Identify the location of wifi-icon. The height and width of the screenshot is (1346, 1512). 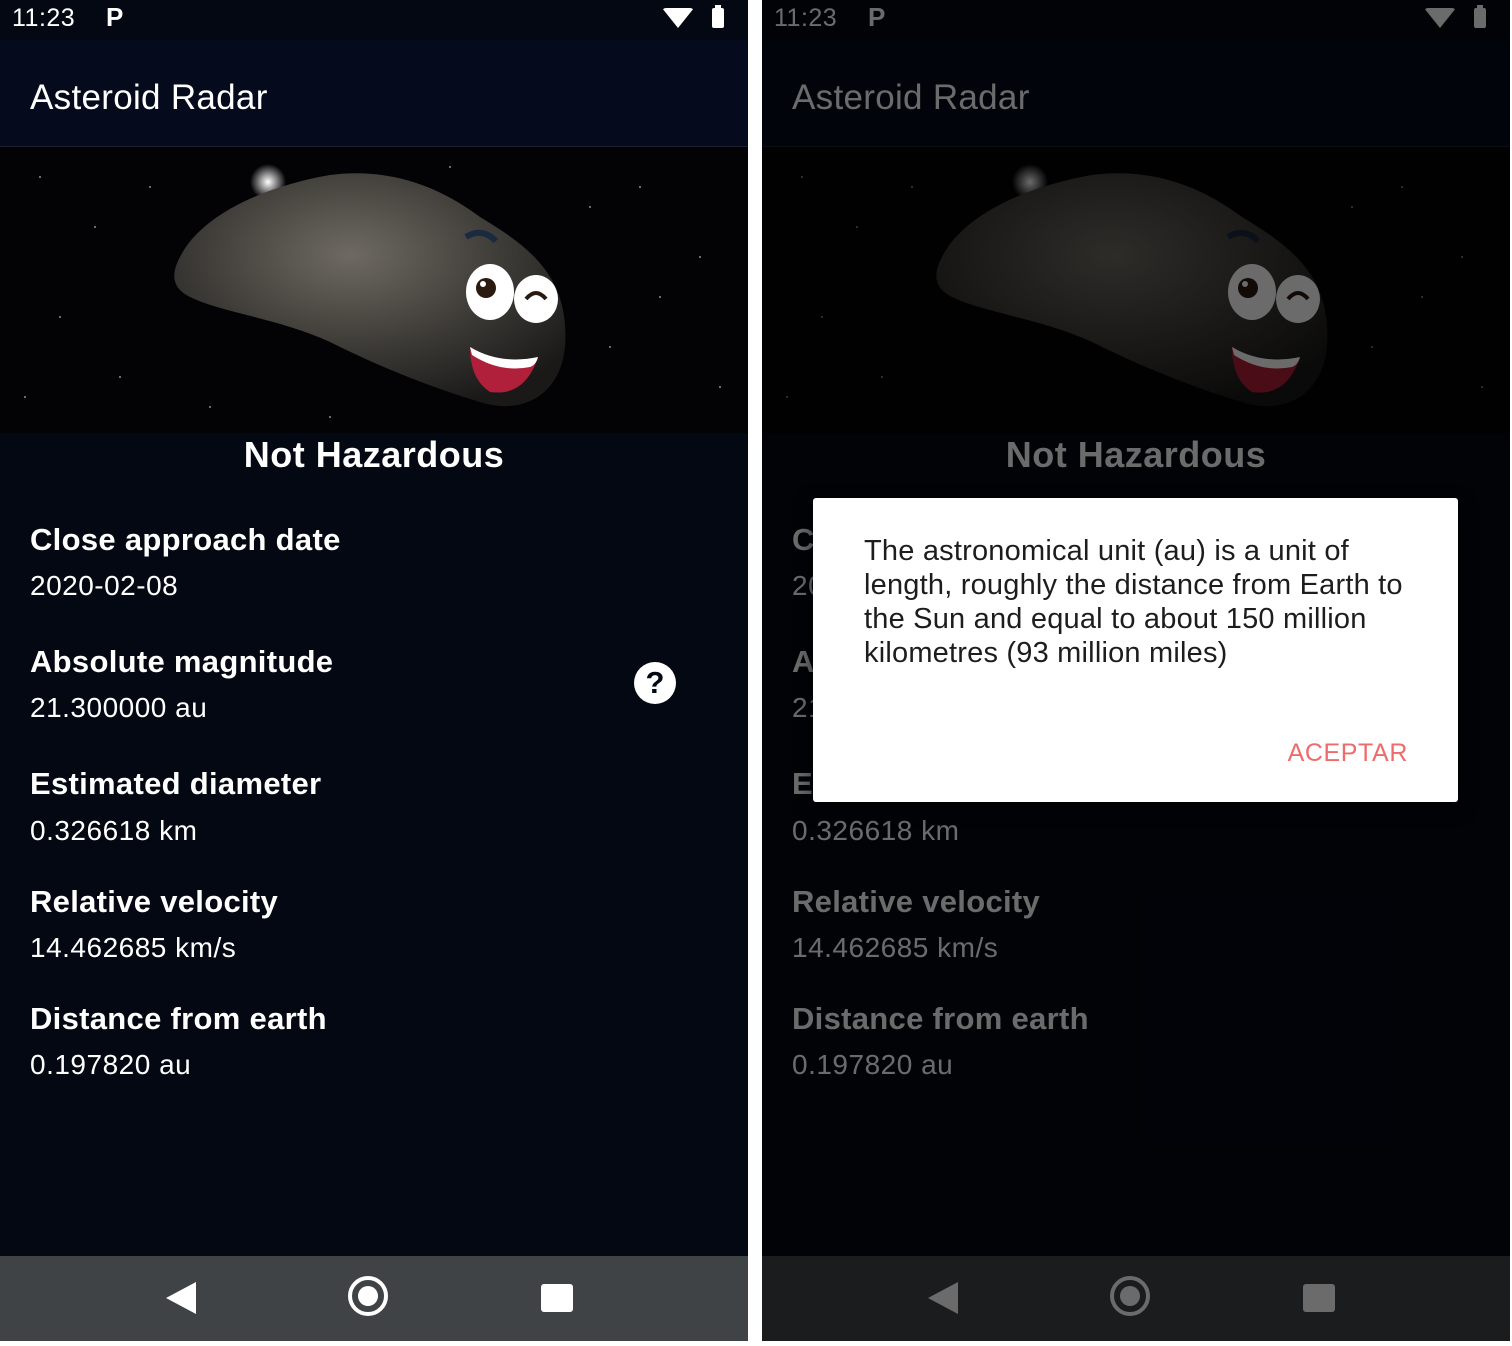
(678, 18).